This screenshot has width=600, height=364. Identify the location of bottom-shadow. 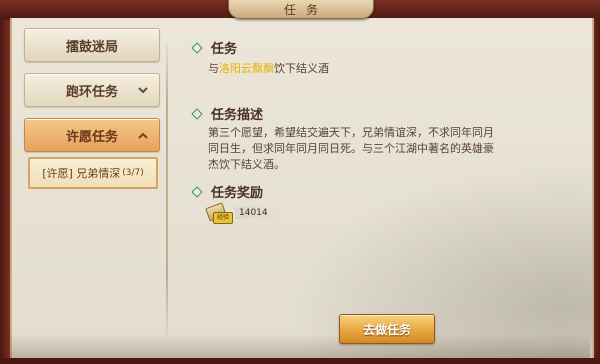
(300, 346).